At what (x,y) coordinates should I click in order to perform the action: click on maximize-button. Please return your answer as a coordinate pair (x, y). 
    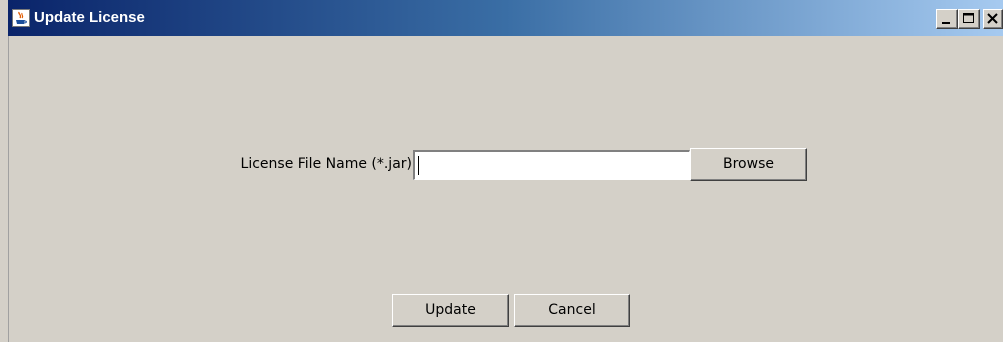
    Looking at the image, I should click on (969, 19).